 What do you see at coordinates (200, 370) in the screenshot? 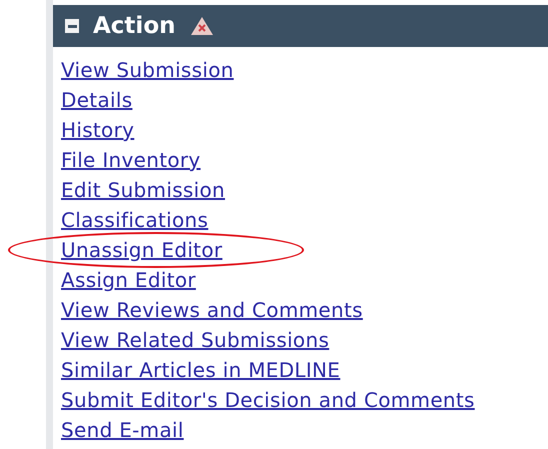
I see `action-link: Similar Articles in MEDLINE` at bounding box center [200, 370].